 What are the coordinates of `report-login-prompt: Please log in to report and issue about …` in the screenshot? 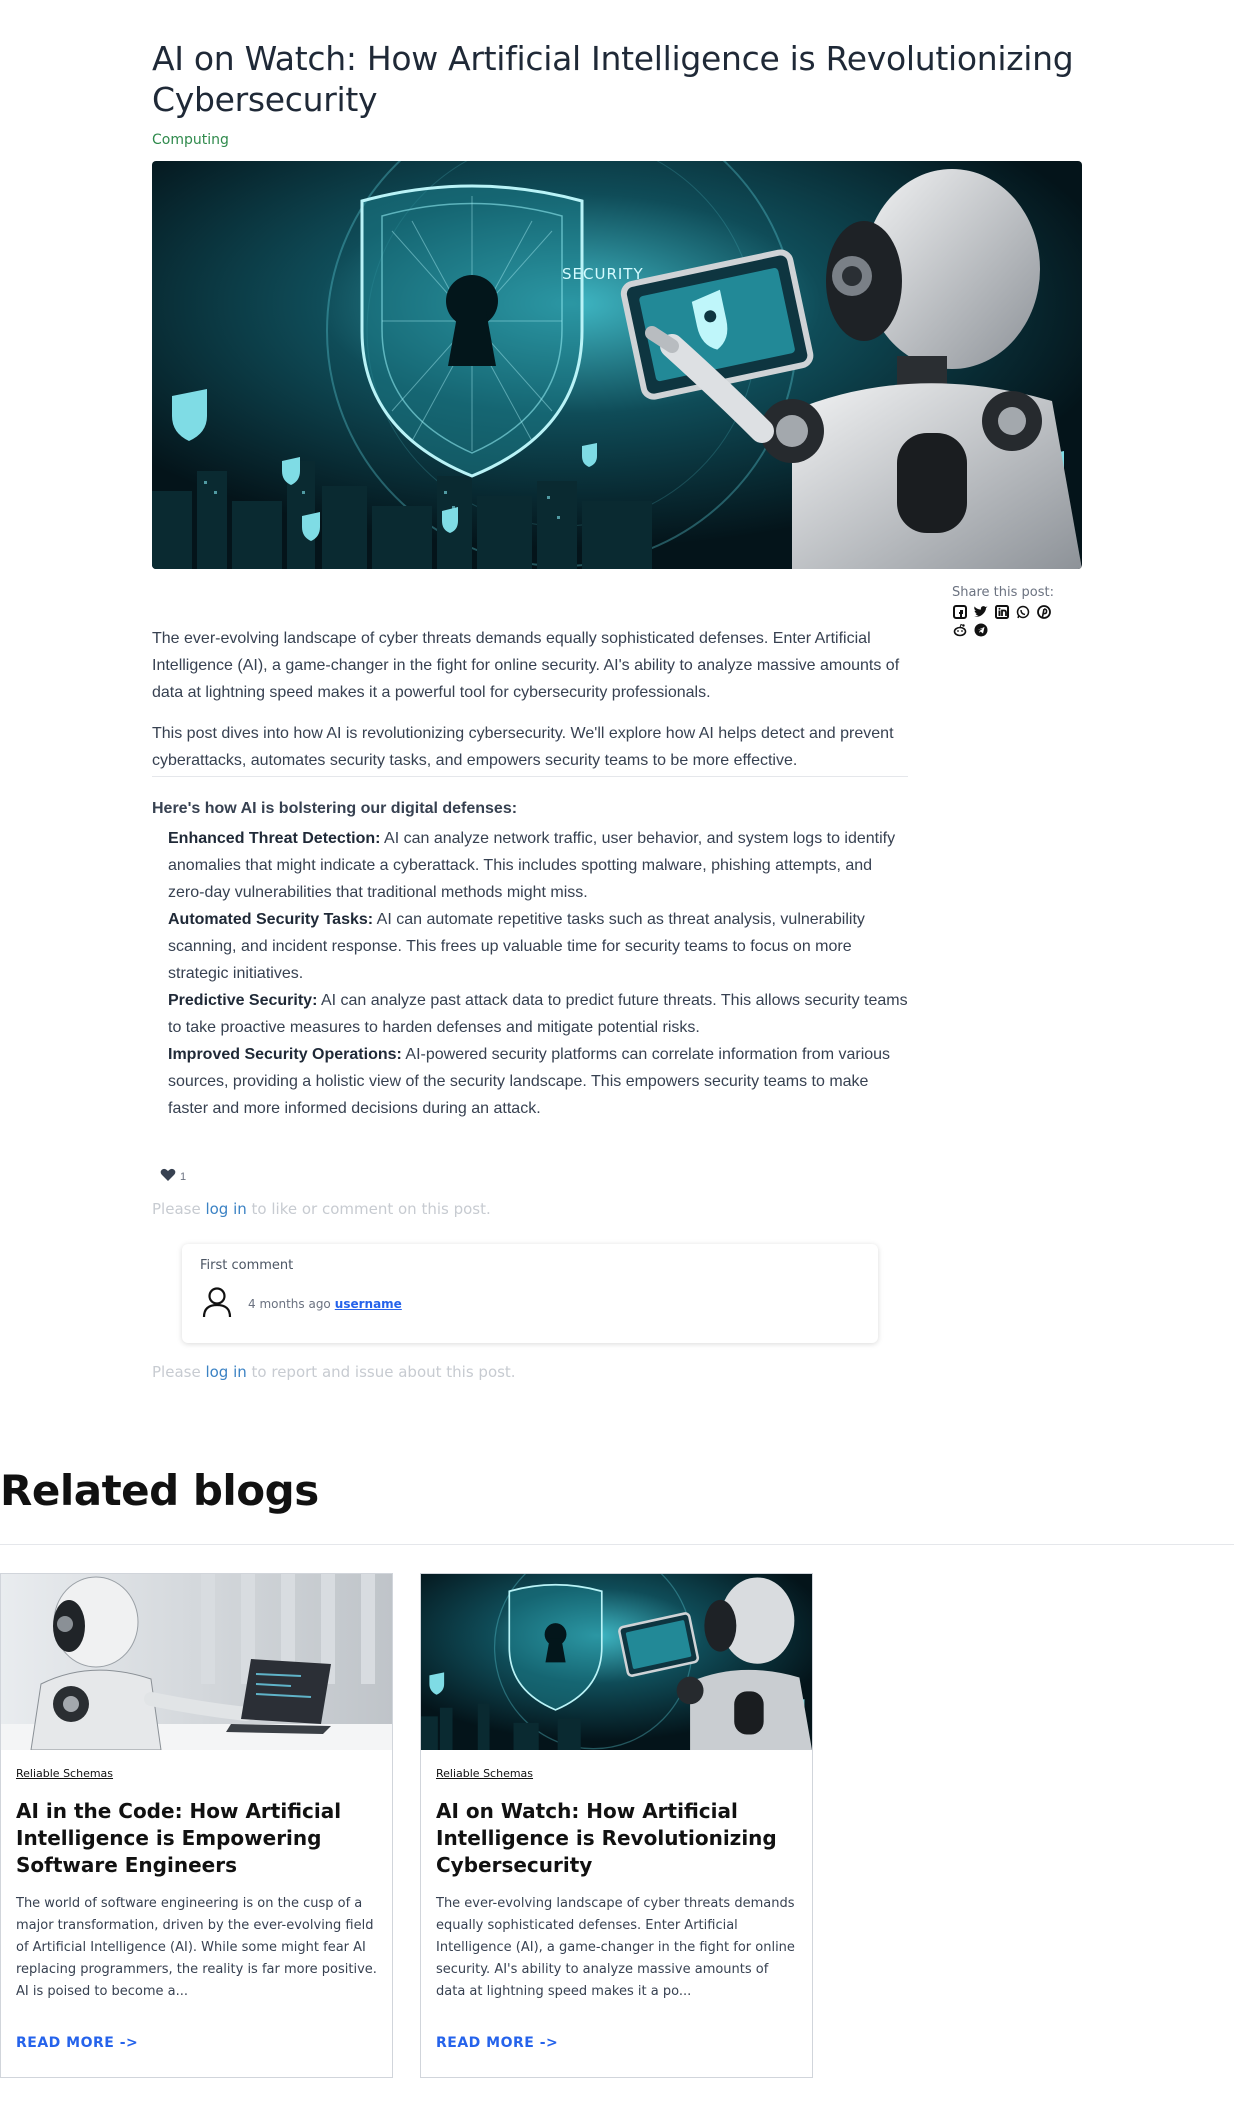 It's located at (334, 1372).